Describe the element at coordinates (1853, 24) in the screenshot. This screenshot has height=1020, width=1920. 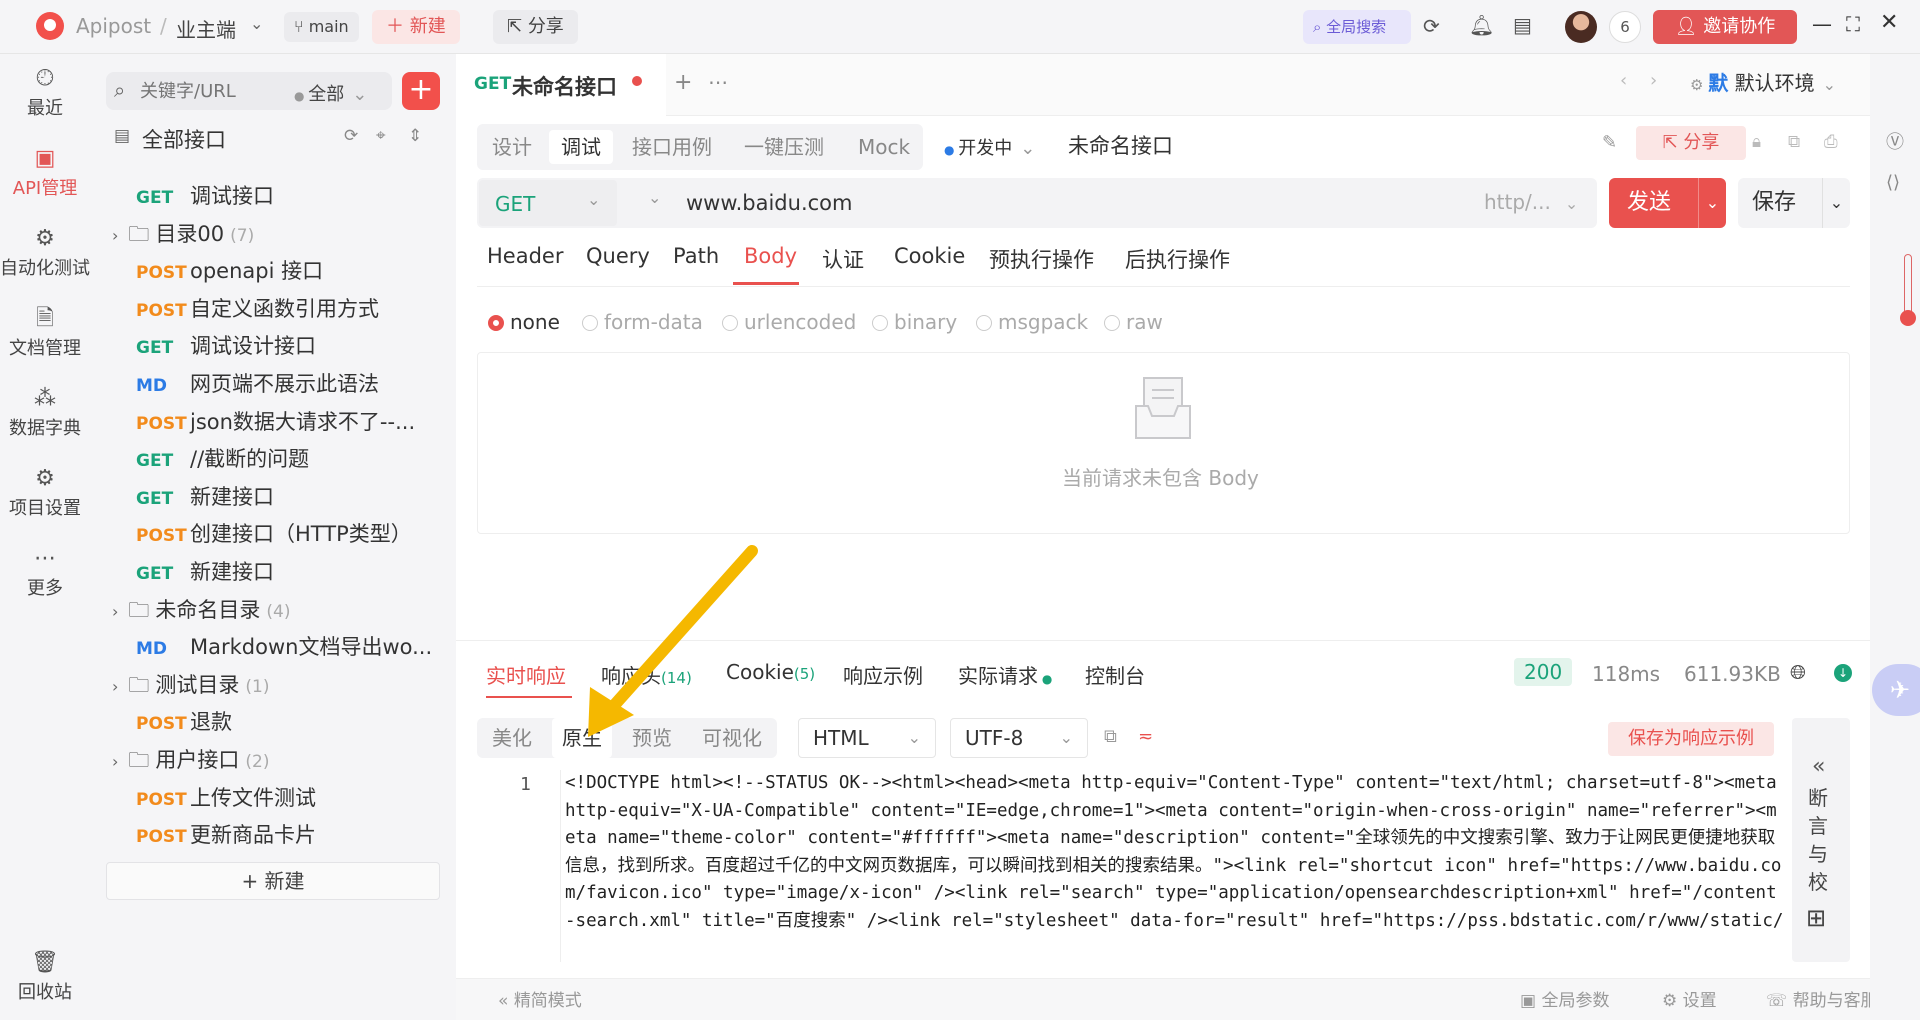
I see `maximize-icon: ⛶` at that location.